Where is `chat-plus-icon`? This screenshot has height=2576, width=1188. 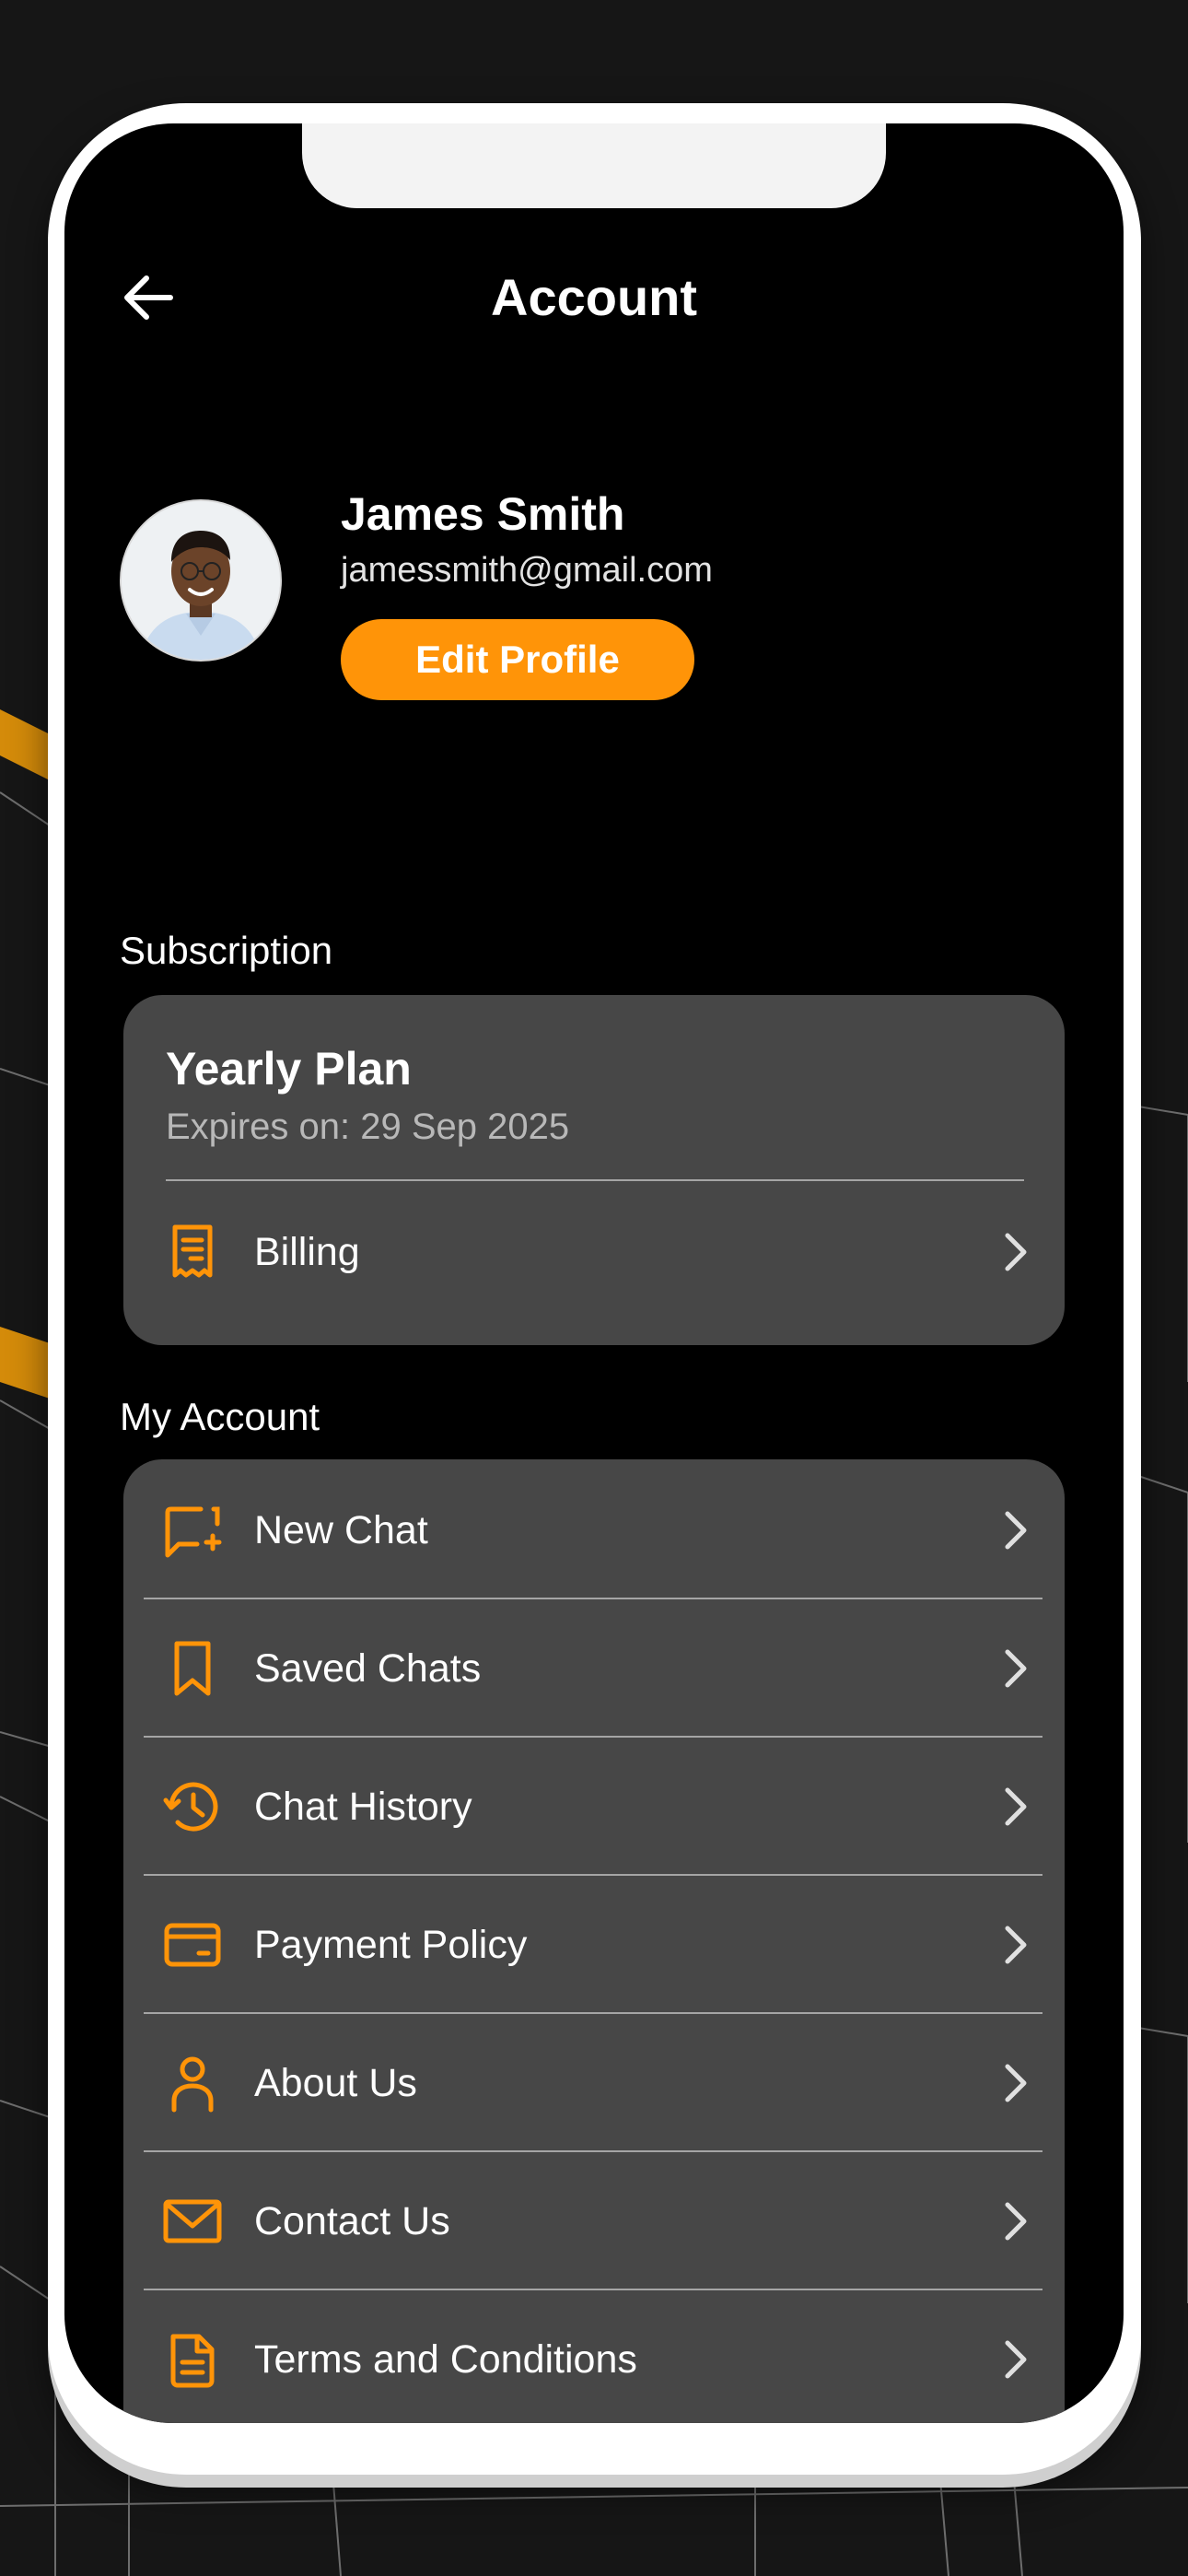 chat-plus-icon is located at coordinates (192, 1531).